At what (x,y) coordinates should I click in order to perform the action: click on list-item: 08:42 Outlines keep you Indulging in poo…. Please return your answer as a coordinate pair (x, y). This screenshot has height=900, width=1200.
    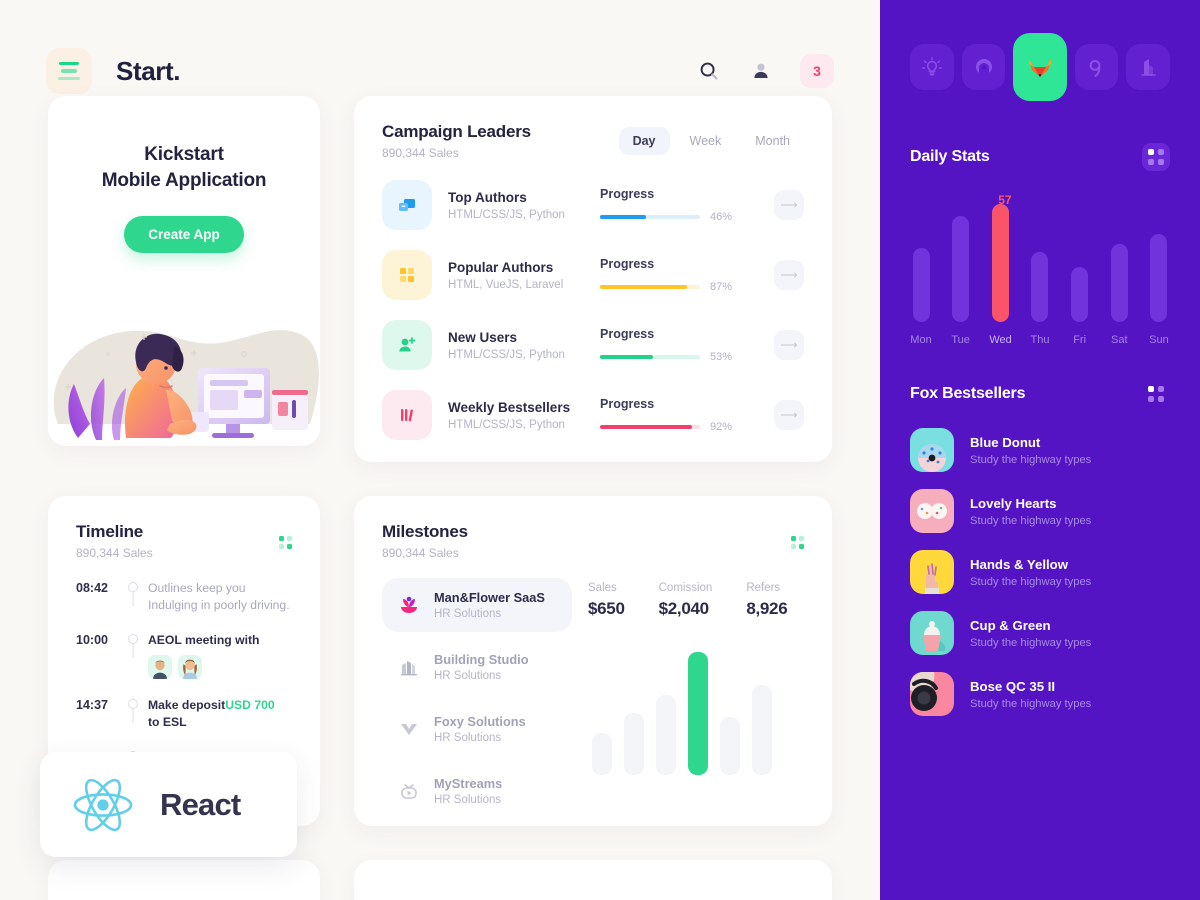
    Looking at the image, I should click on (184, 606).